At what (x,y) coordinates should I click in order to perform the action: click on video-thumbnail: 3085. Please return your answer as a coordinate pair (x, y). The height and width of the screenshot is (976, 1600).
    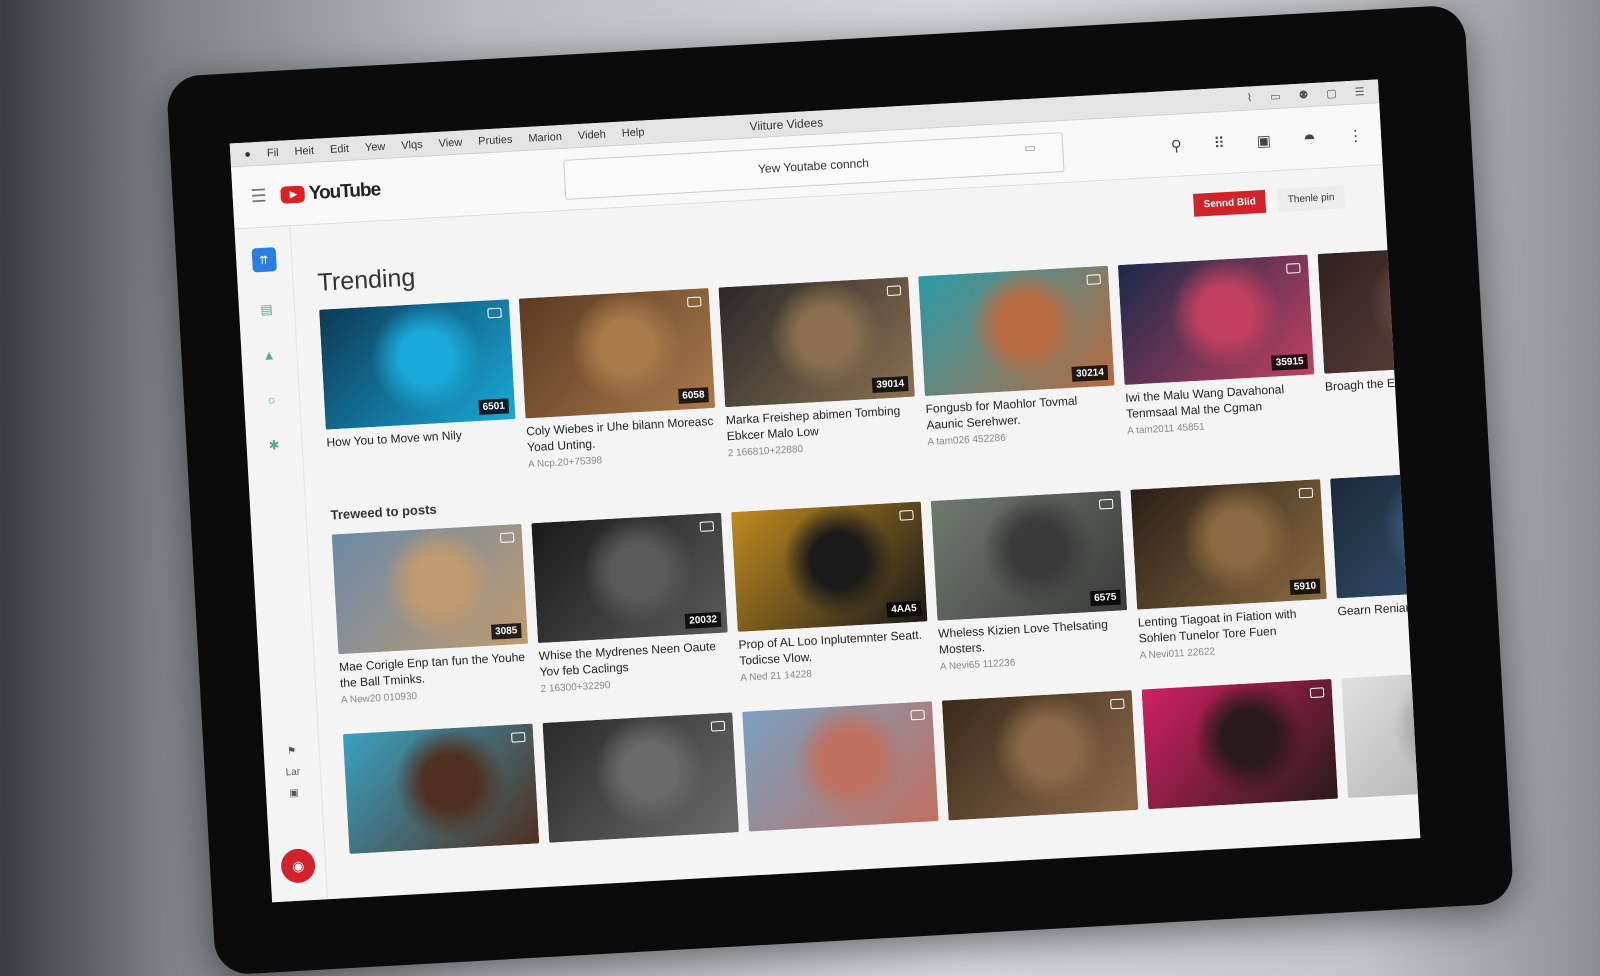
    Looking at the image, I should click on (430, 589).